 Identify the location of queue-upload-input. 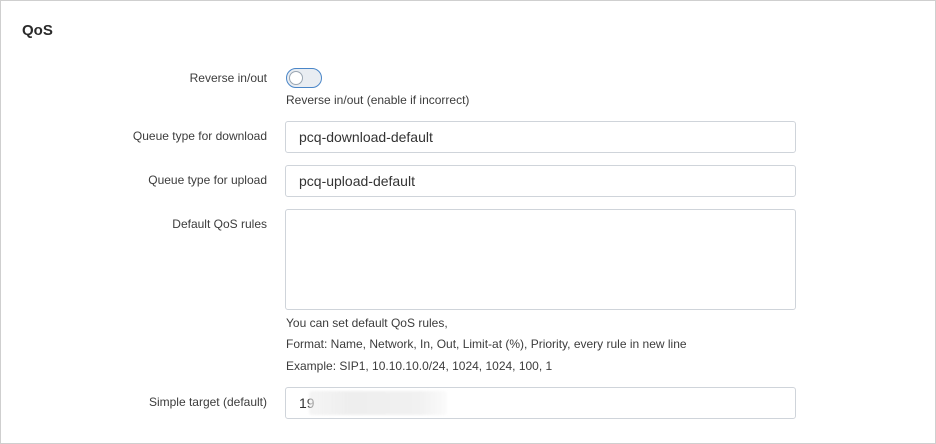
(540, 181).